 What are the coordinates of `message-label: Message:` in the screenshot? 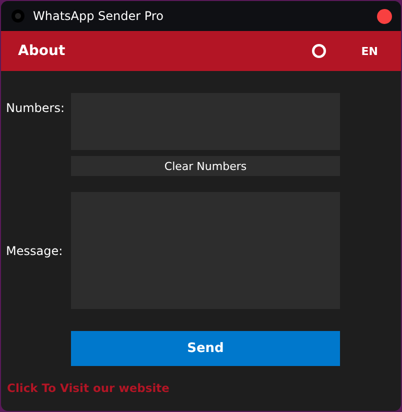 It's located at (34, 251).